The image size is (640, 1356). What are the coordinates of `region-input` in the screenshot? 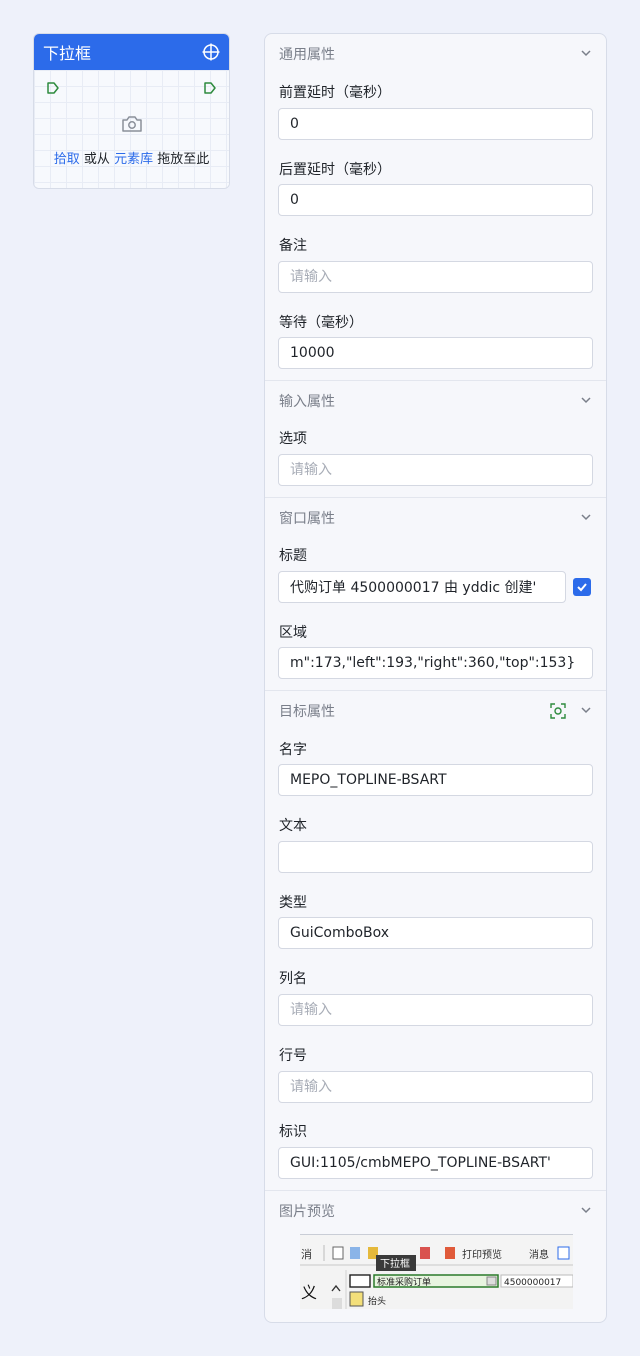 It's located at (435, 663).